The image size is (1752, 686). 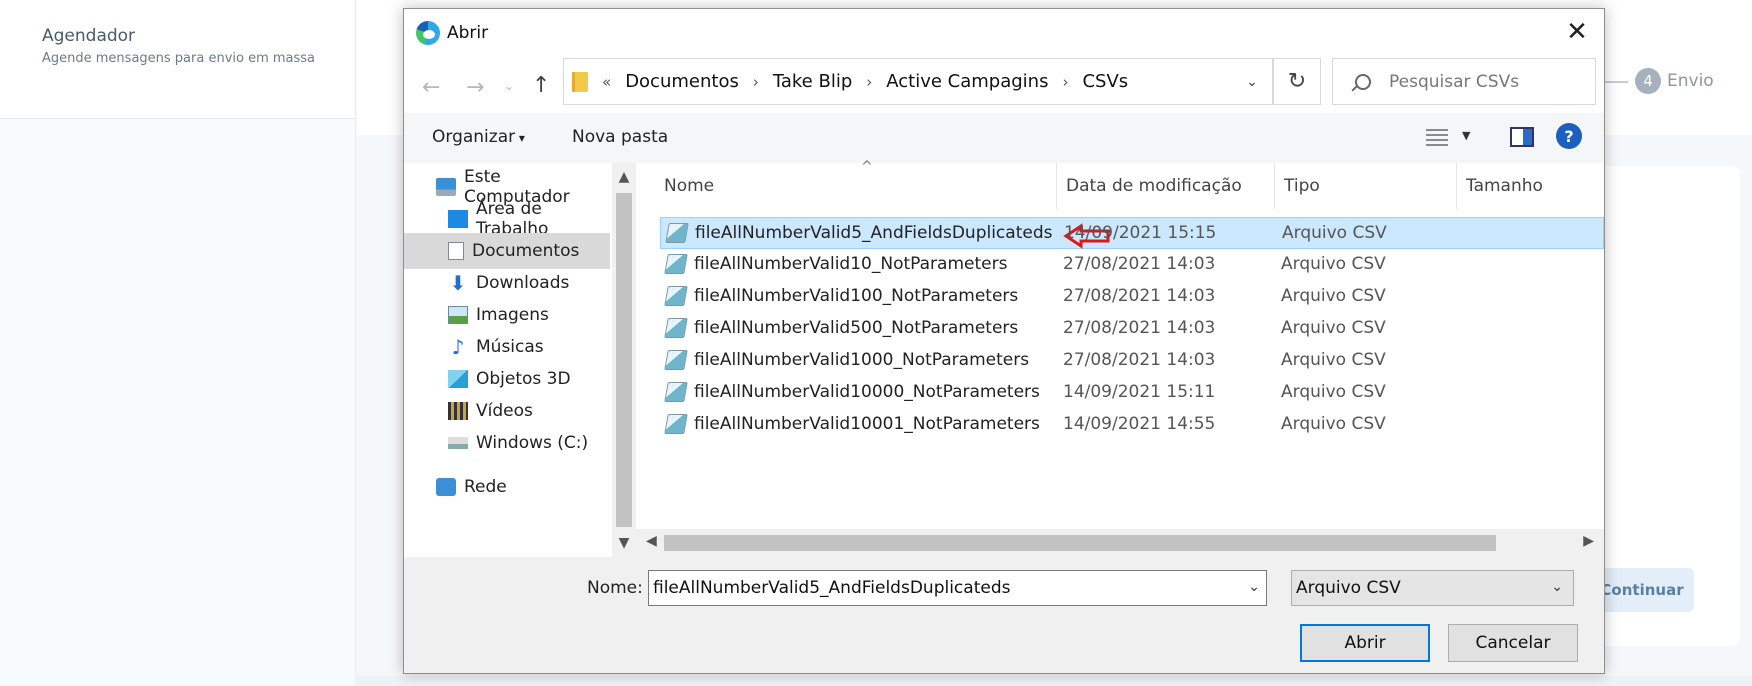 I want to click on network-icon, so click(x=446, y=487).